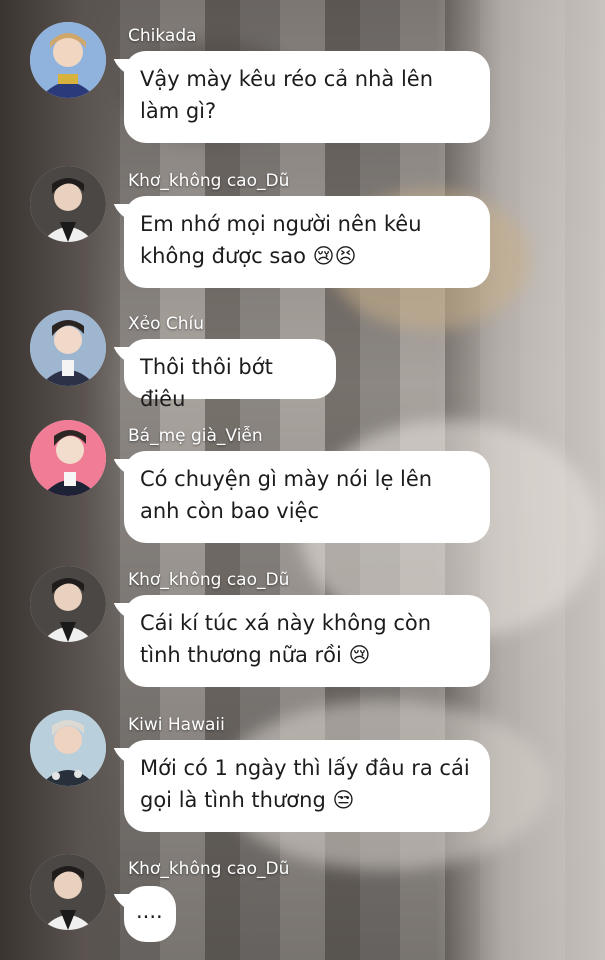 The image size is (605, 960). Describe the element at coordinates (162, 36) in the screenshot. I see `sender-name: Chikada` at that location.